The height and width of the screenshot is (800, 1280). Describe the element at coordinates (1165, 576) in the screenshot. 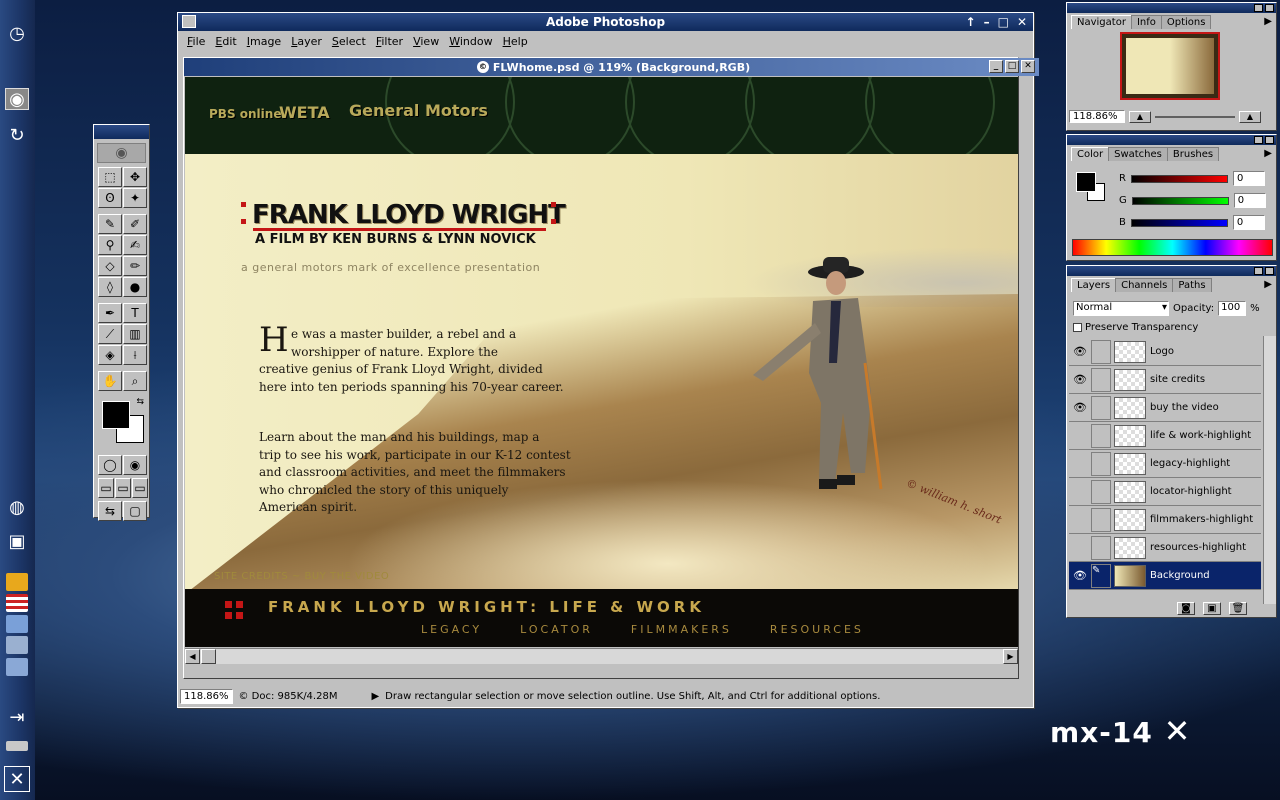

I see `layer-row: 👁 ✎ Background` at that location.